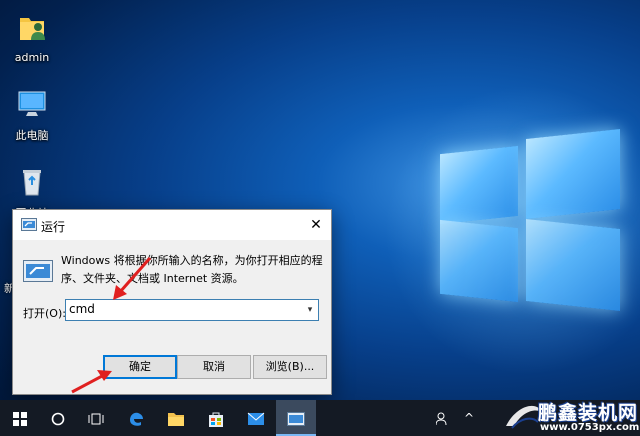 This screenshot has width=640, height=436. Describe the element at coordinates (32, 135) in the screenshot. I see `desktop-icon-label: 此电脑` at that location.